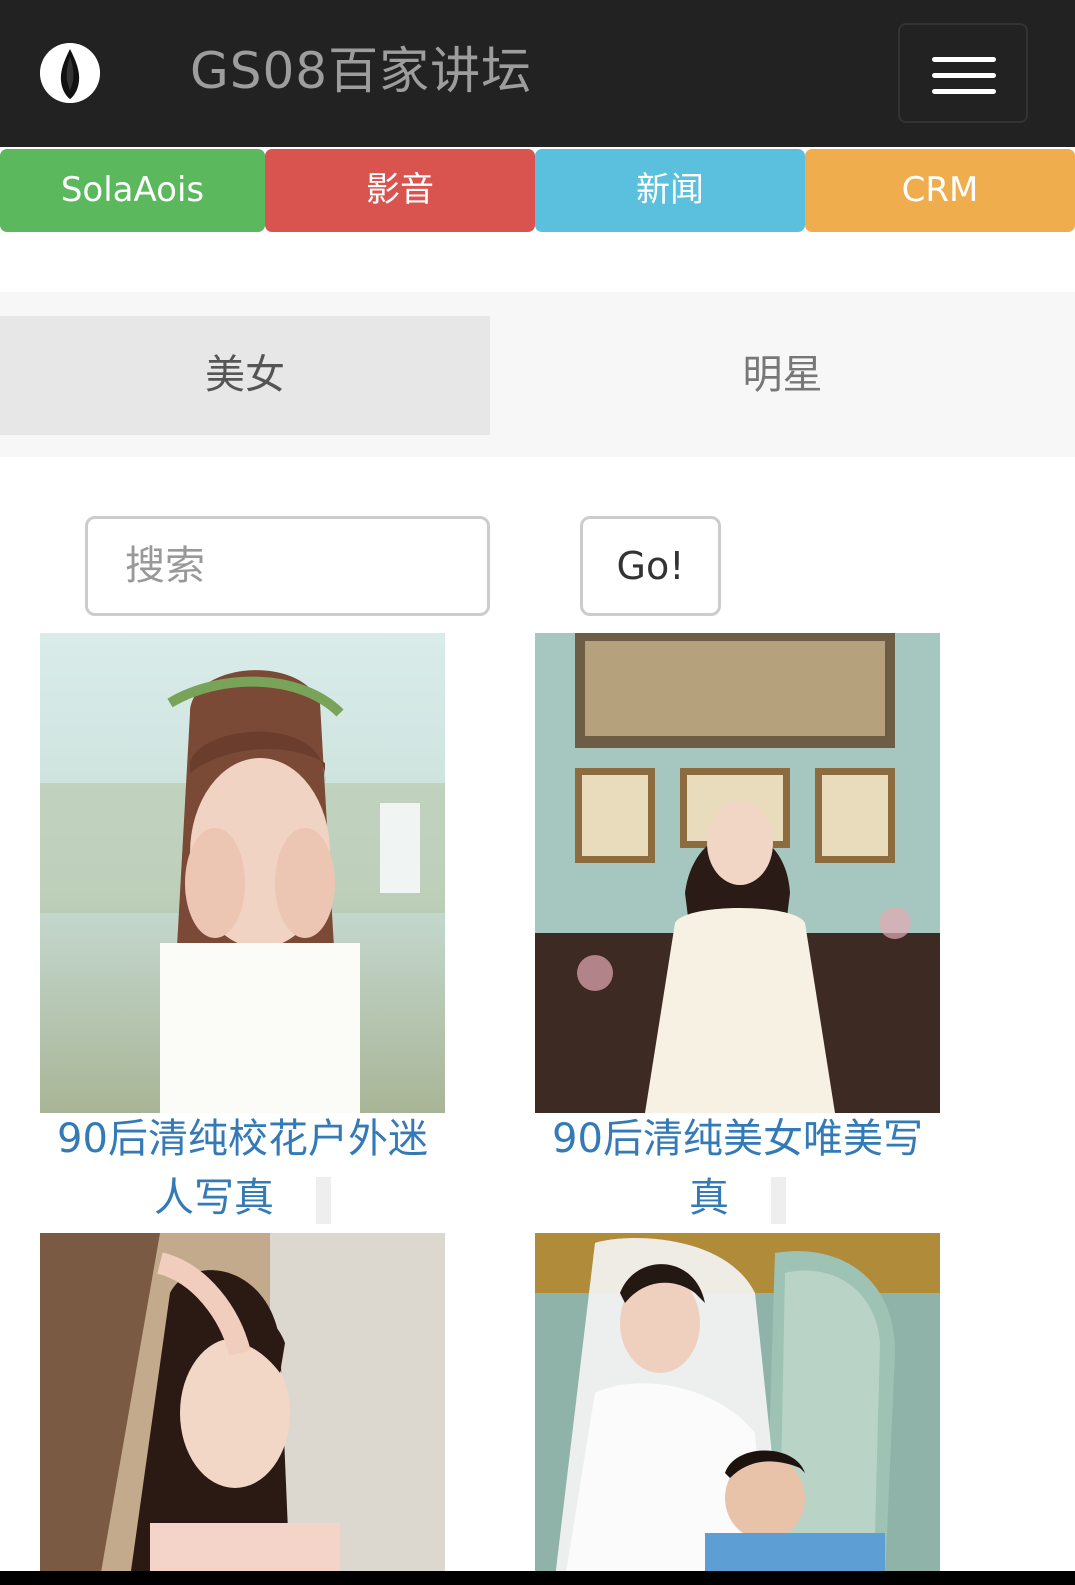 This screenshot has height=1585, width=1075. I want to click on category-button-news: 新闻, so click(670, 190).